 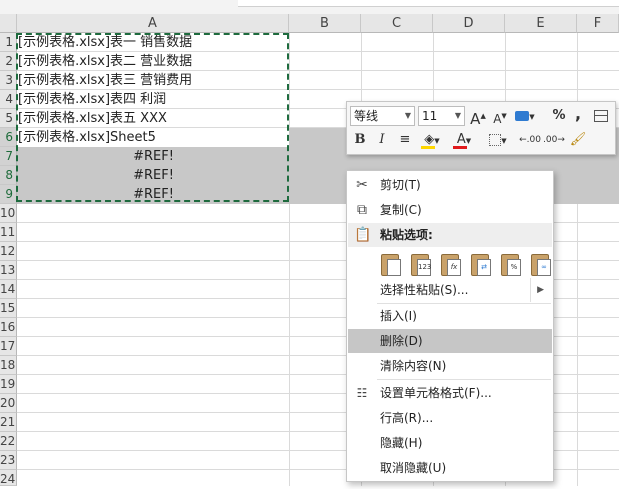 What do you see at coordinates (420, 264) in the screenshot?
I see `paste-values-icon: 123` at bounding box center [420, 264].